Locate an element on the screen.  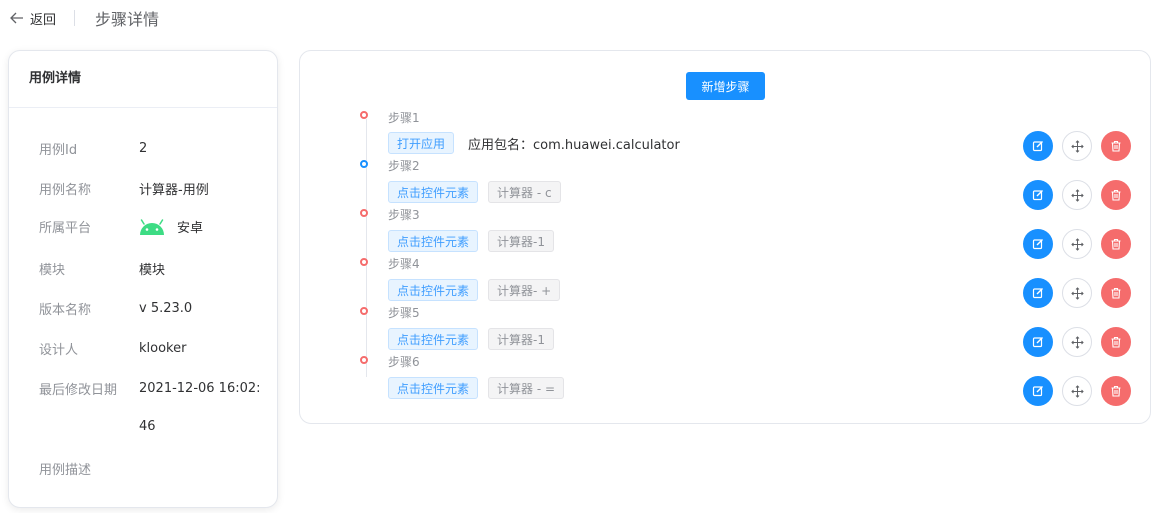
step-action-tag: 打开应用 is located at coordinates (421, 143).